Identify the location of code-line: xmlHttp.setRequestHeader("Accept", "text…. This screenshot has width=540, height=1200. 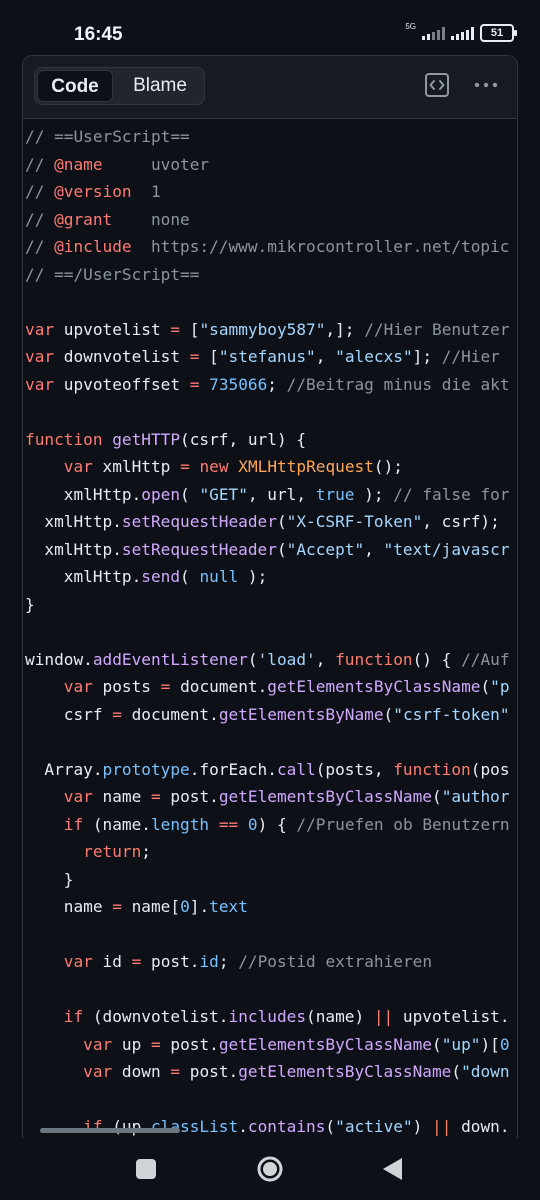
(267, 549).